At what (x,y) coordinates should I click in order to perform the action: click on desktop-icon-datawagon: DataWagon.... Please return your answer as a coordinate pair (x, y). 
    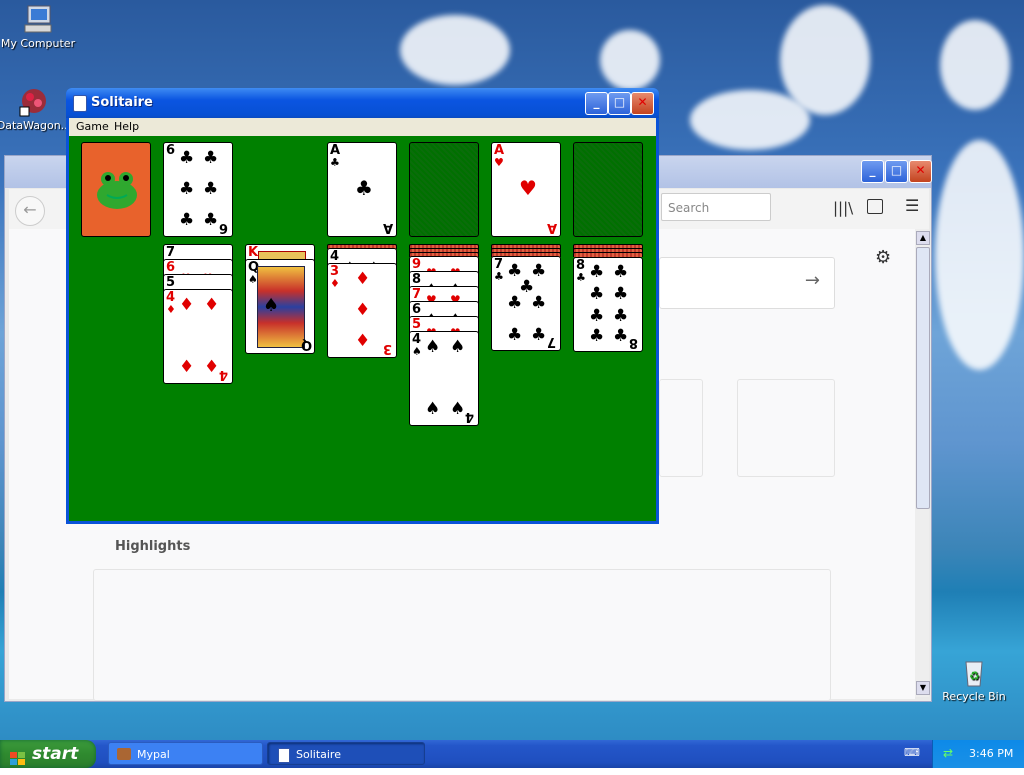
    Looking at the image, I should click on (36, 108).